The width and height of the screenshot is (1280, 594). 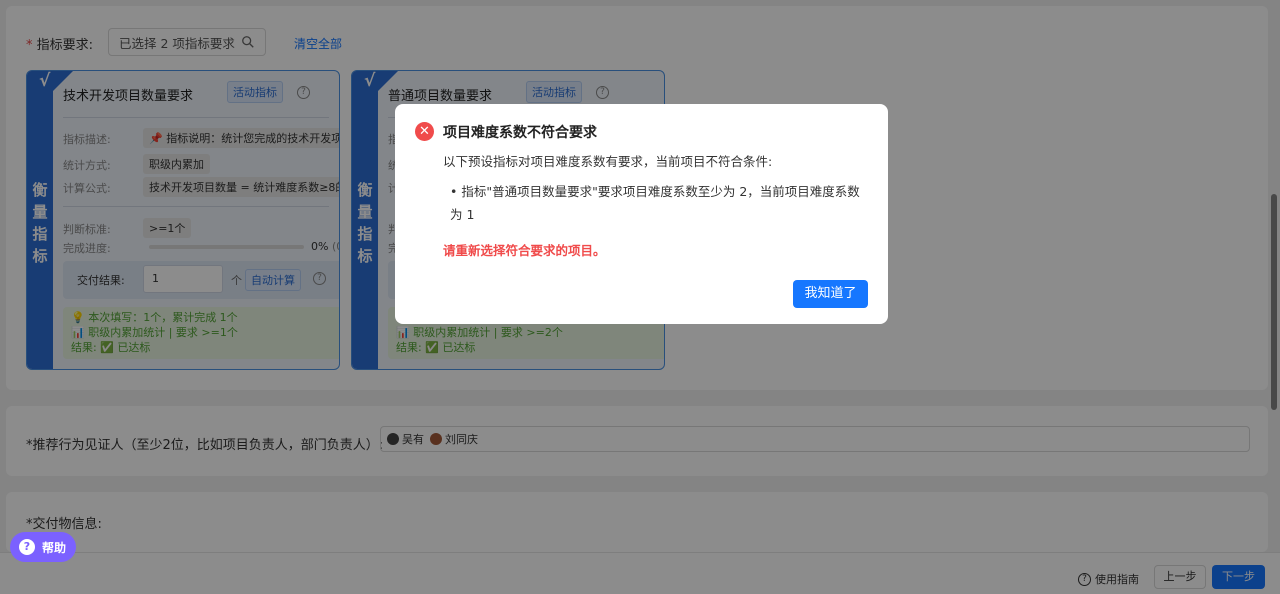 What do you see at coordinates (608, 161) in the screenshot?
I see `dialog-description: 以下预设指标对项目难度系数有要求，当前项目不符合条件:` at bounding box center [608, 161].